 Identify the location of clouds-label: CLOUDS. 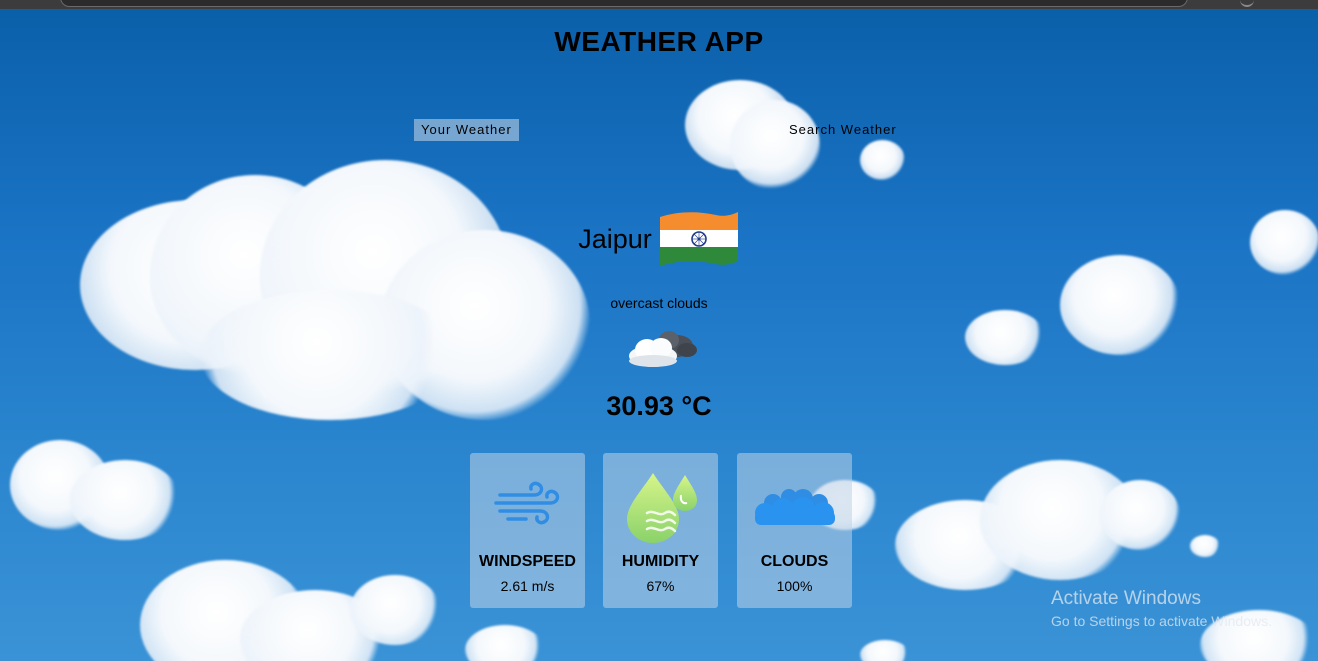
(794, 561).